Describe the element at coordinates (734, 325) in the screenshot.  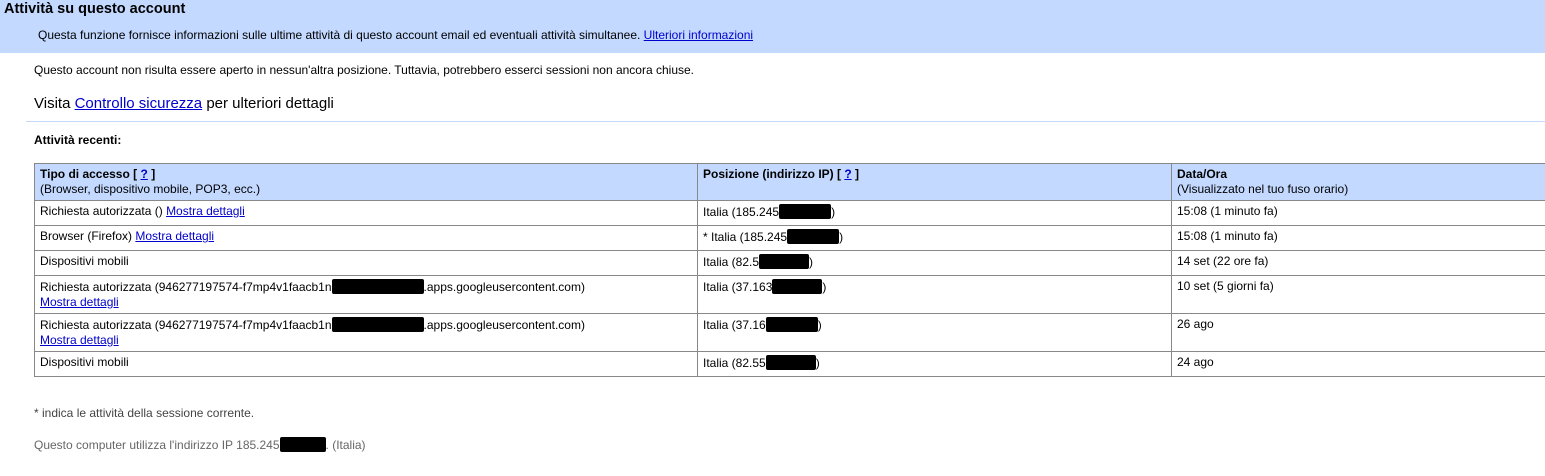
I see `location-text: Italia (37.16` at that location.